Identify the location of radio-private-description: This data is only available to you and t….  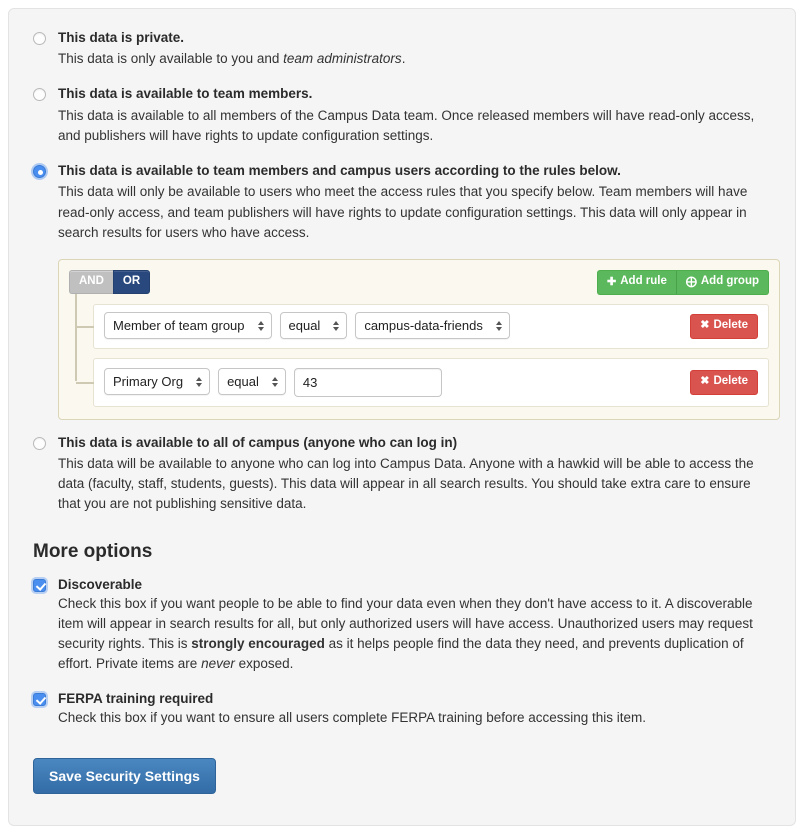
(414, 59).